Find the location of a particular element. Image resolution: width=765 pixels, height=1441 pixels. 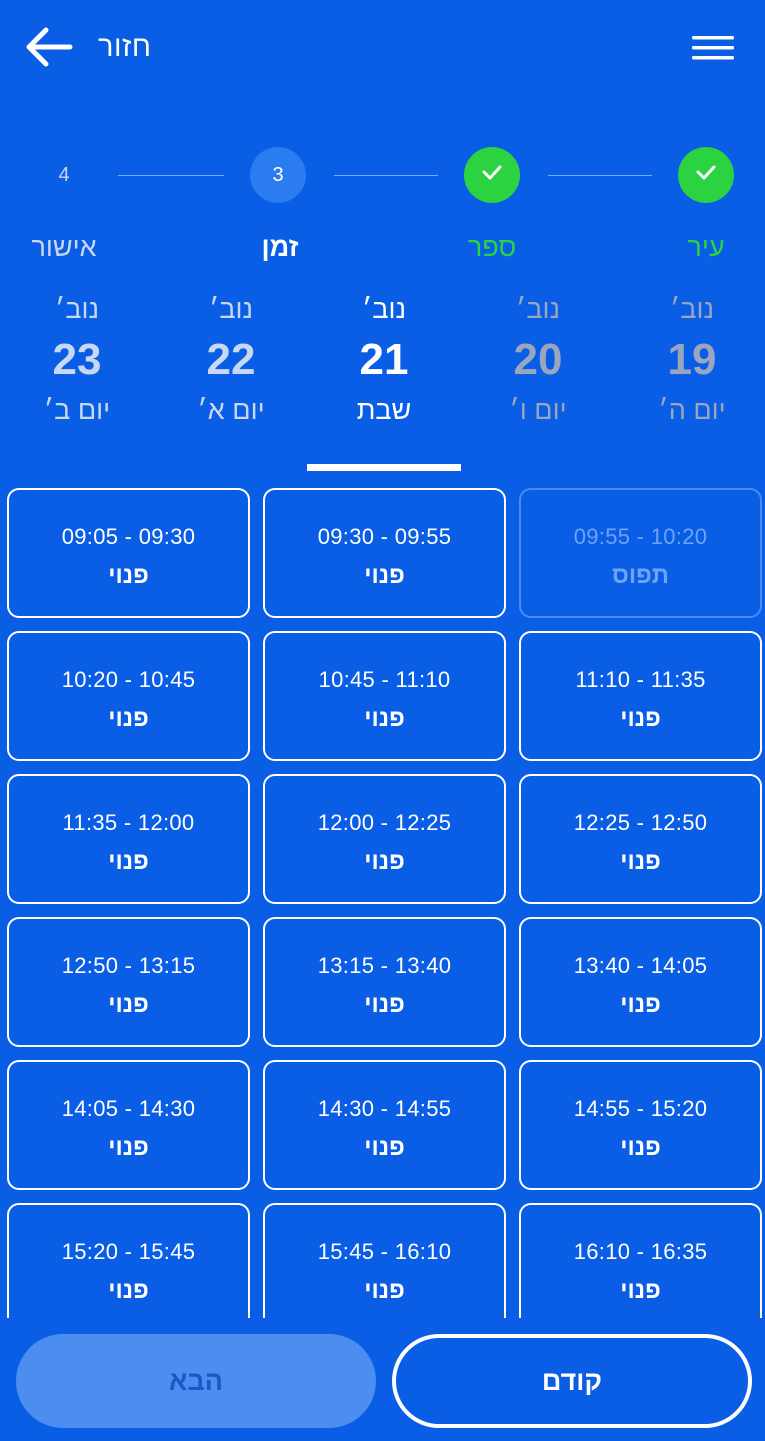

progress-stepper: 4 3 אישור זמן ספר עיר is located at coordinates (382, 210).